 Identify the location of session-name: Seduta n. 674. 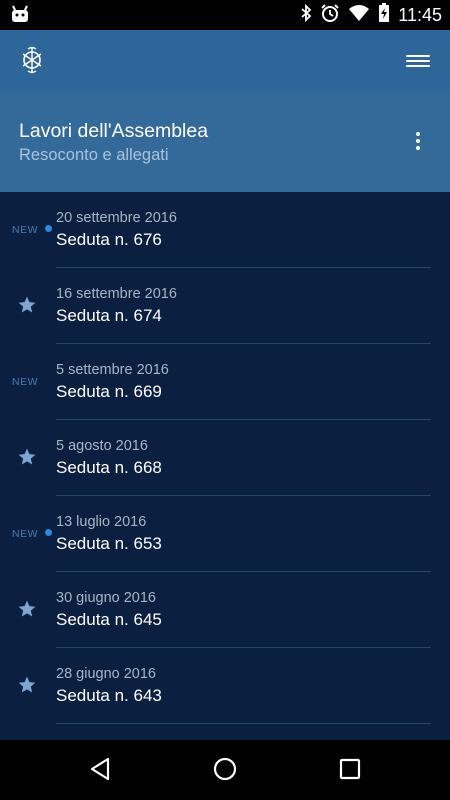
(109, 315).